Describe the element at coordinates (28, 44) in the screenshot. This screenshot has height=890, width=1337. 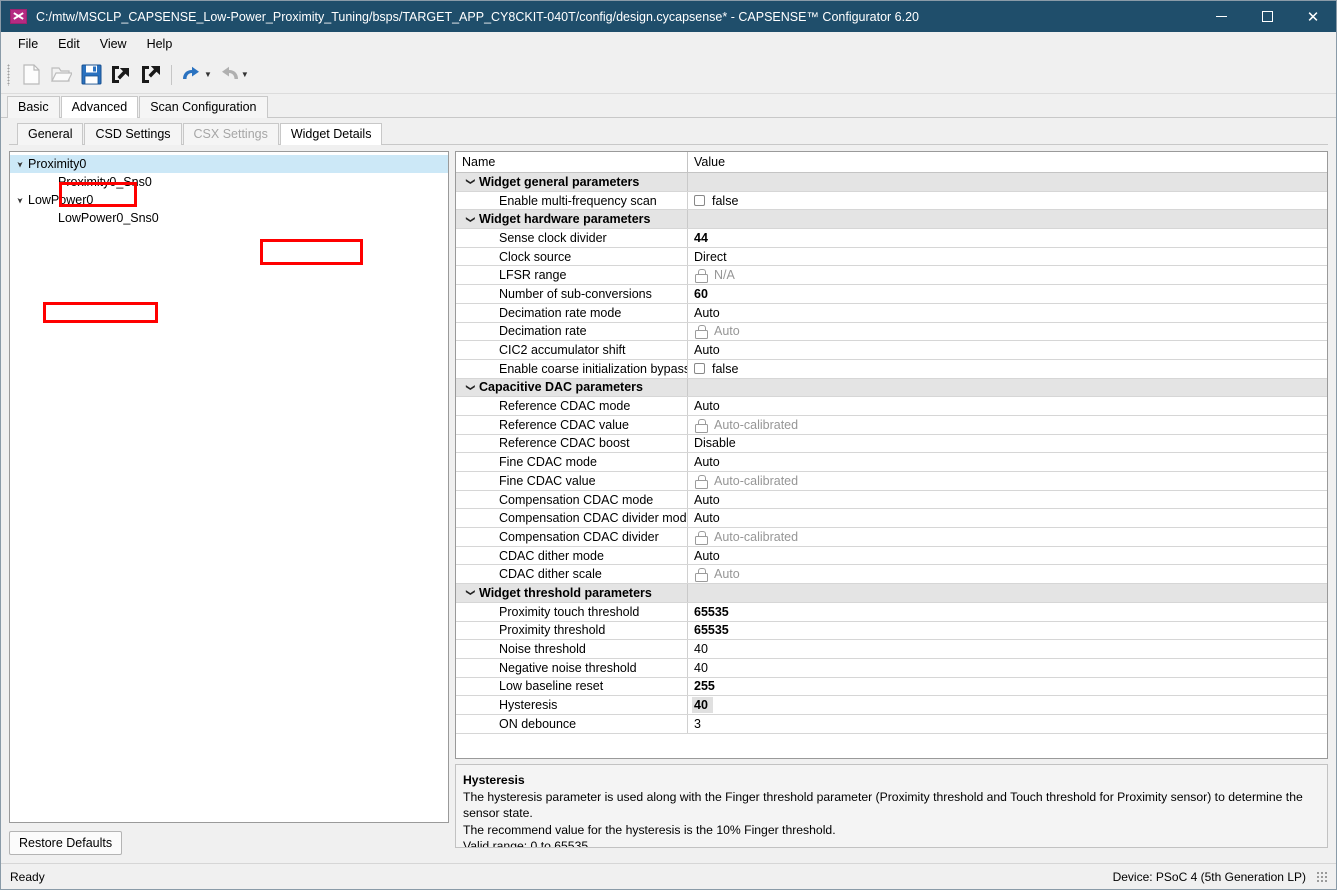
I see `menu-item-file: File` at that location.